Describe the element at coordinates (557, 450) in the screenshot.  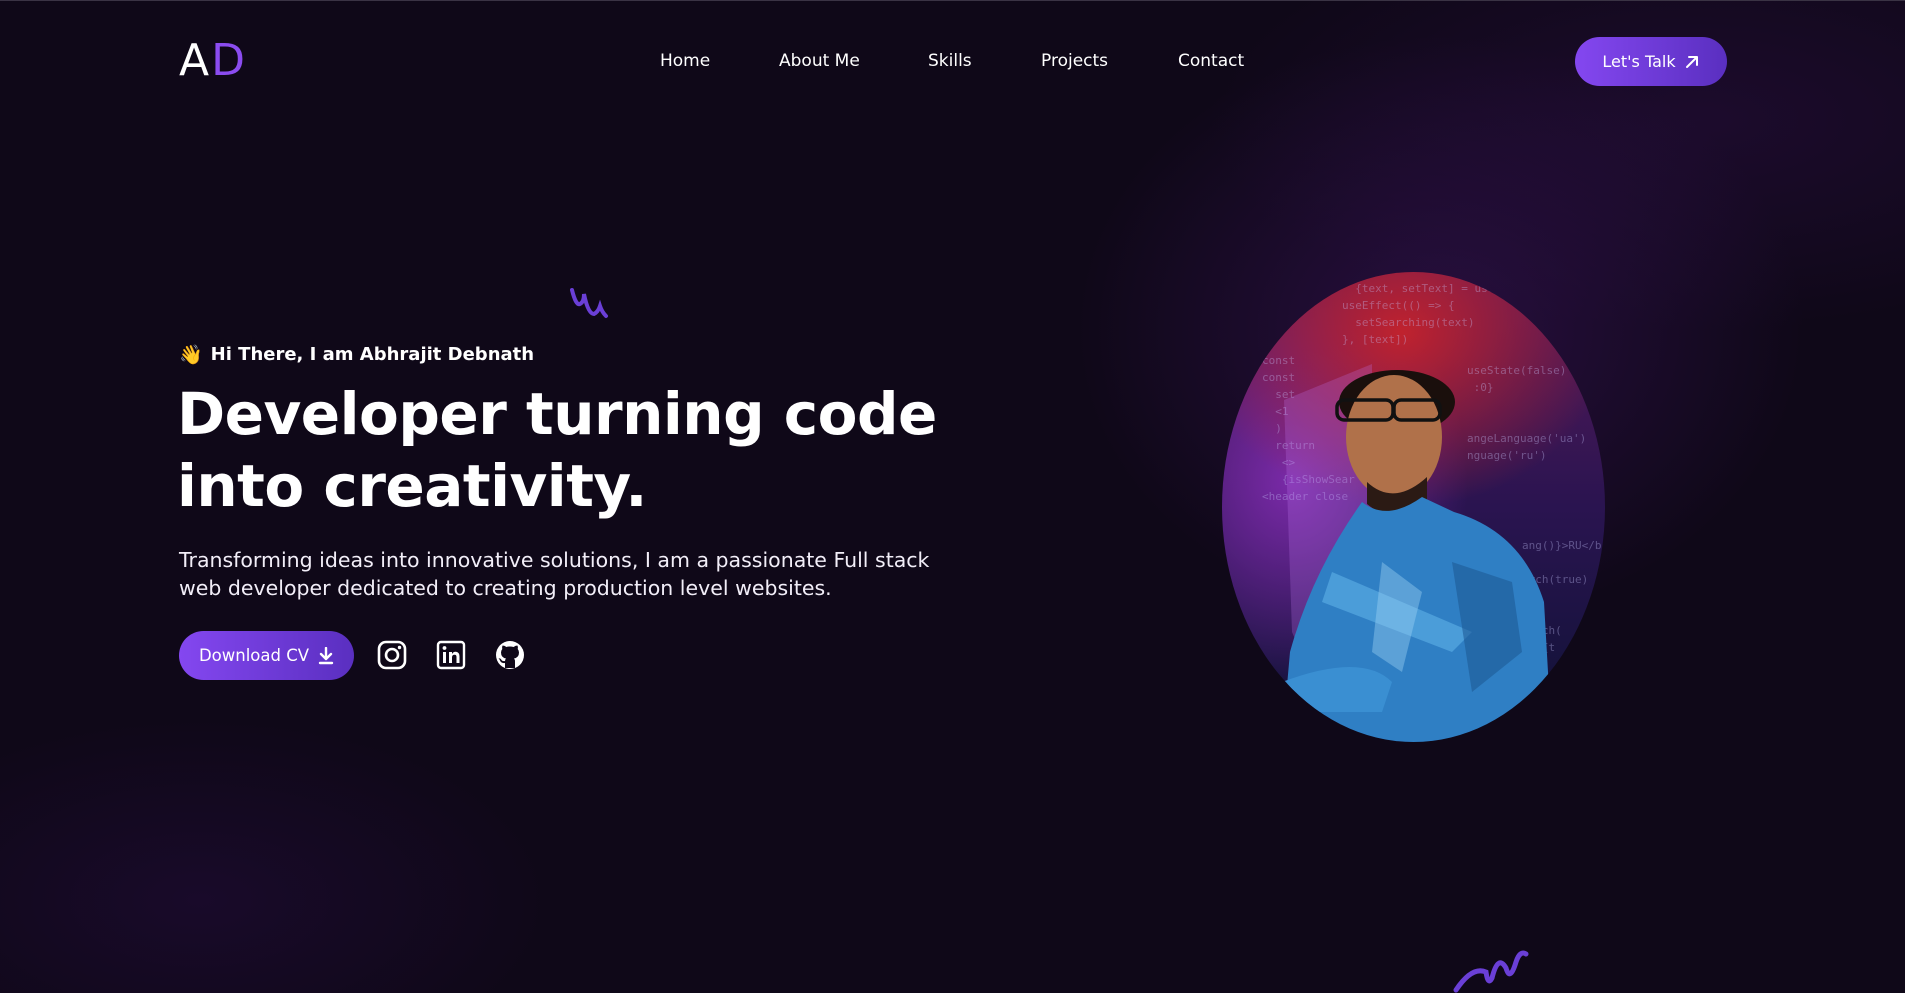
I see `hero-headline: Developer turning code into creativity.` at that location.